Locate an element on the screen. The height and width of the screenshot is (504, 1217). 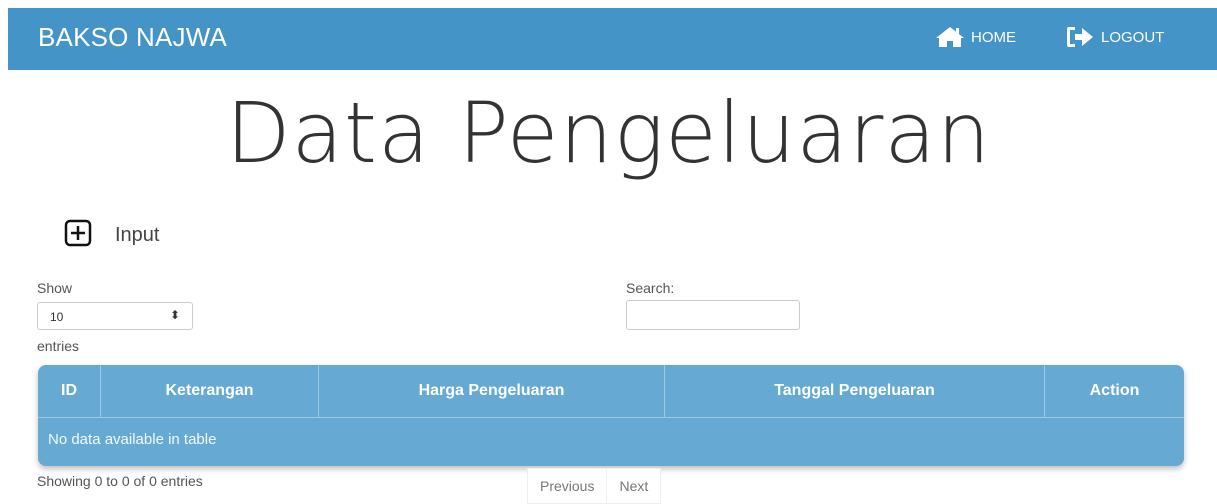
updown-arrow-icon: ⬍ is located at coordinates (174, 315).